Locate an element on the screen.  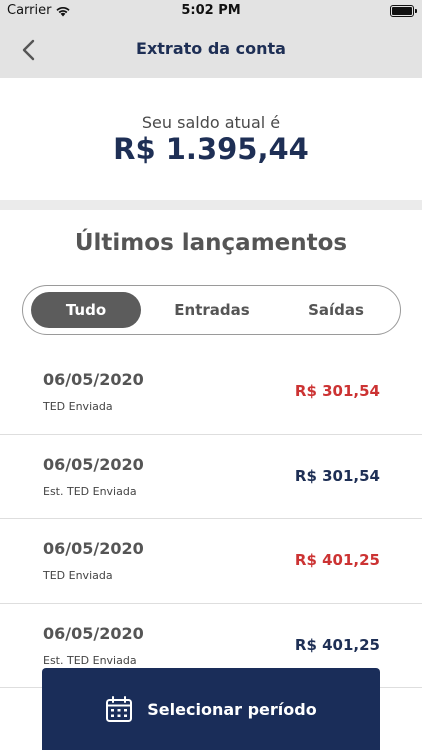
status-bar: Carrier 5:02 PM is located at coordinates (211, 11).